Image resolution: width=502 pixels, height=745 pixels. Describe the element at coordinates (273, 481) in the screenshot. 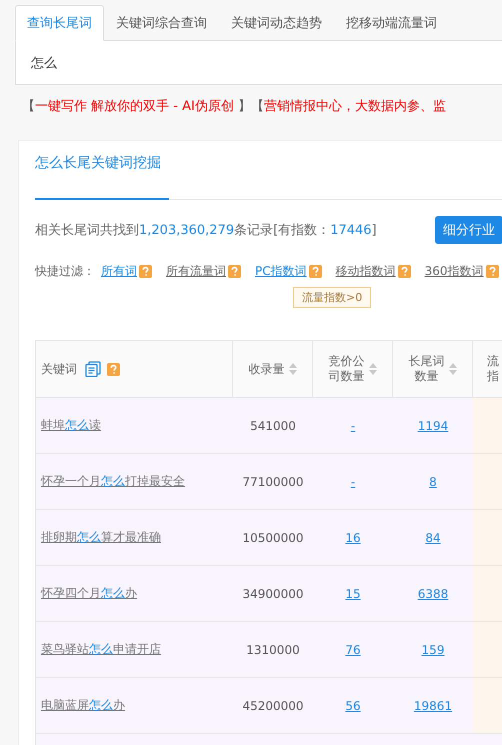

I see `table-cell: 77100000` at that location.